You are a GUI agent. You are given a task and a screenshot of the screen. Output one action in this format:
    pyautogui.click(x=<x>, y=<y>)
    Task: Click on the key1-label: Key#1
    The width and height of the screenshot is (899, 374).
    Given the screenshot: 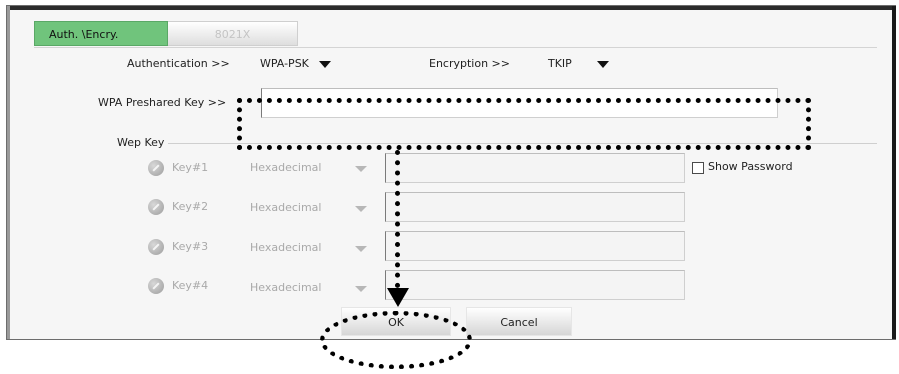 What is the action you would take?
    pyautogui.click(x=190, y=167)
    